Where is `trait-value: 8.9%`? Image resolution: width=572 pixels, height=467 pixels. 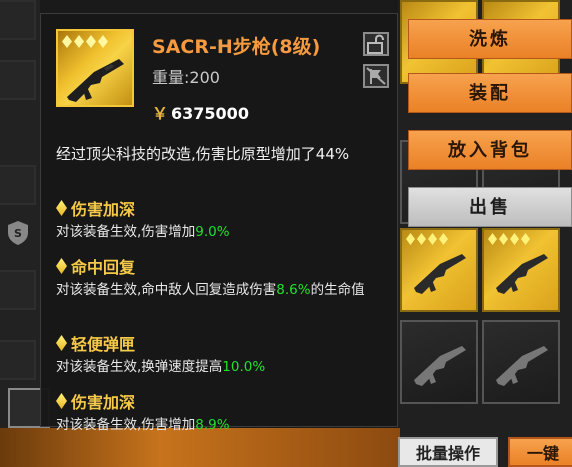 trait-value: 8.9% is located at coordinates (212, 425).